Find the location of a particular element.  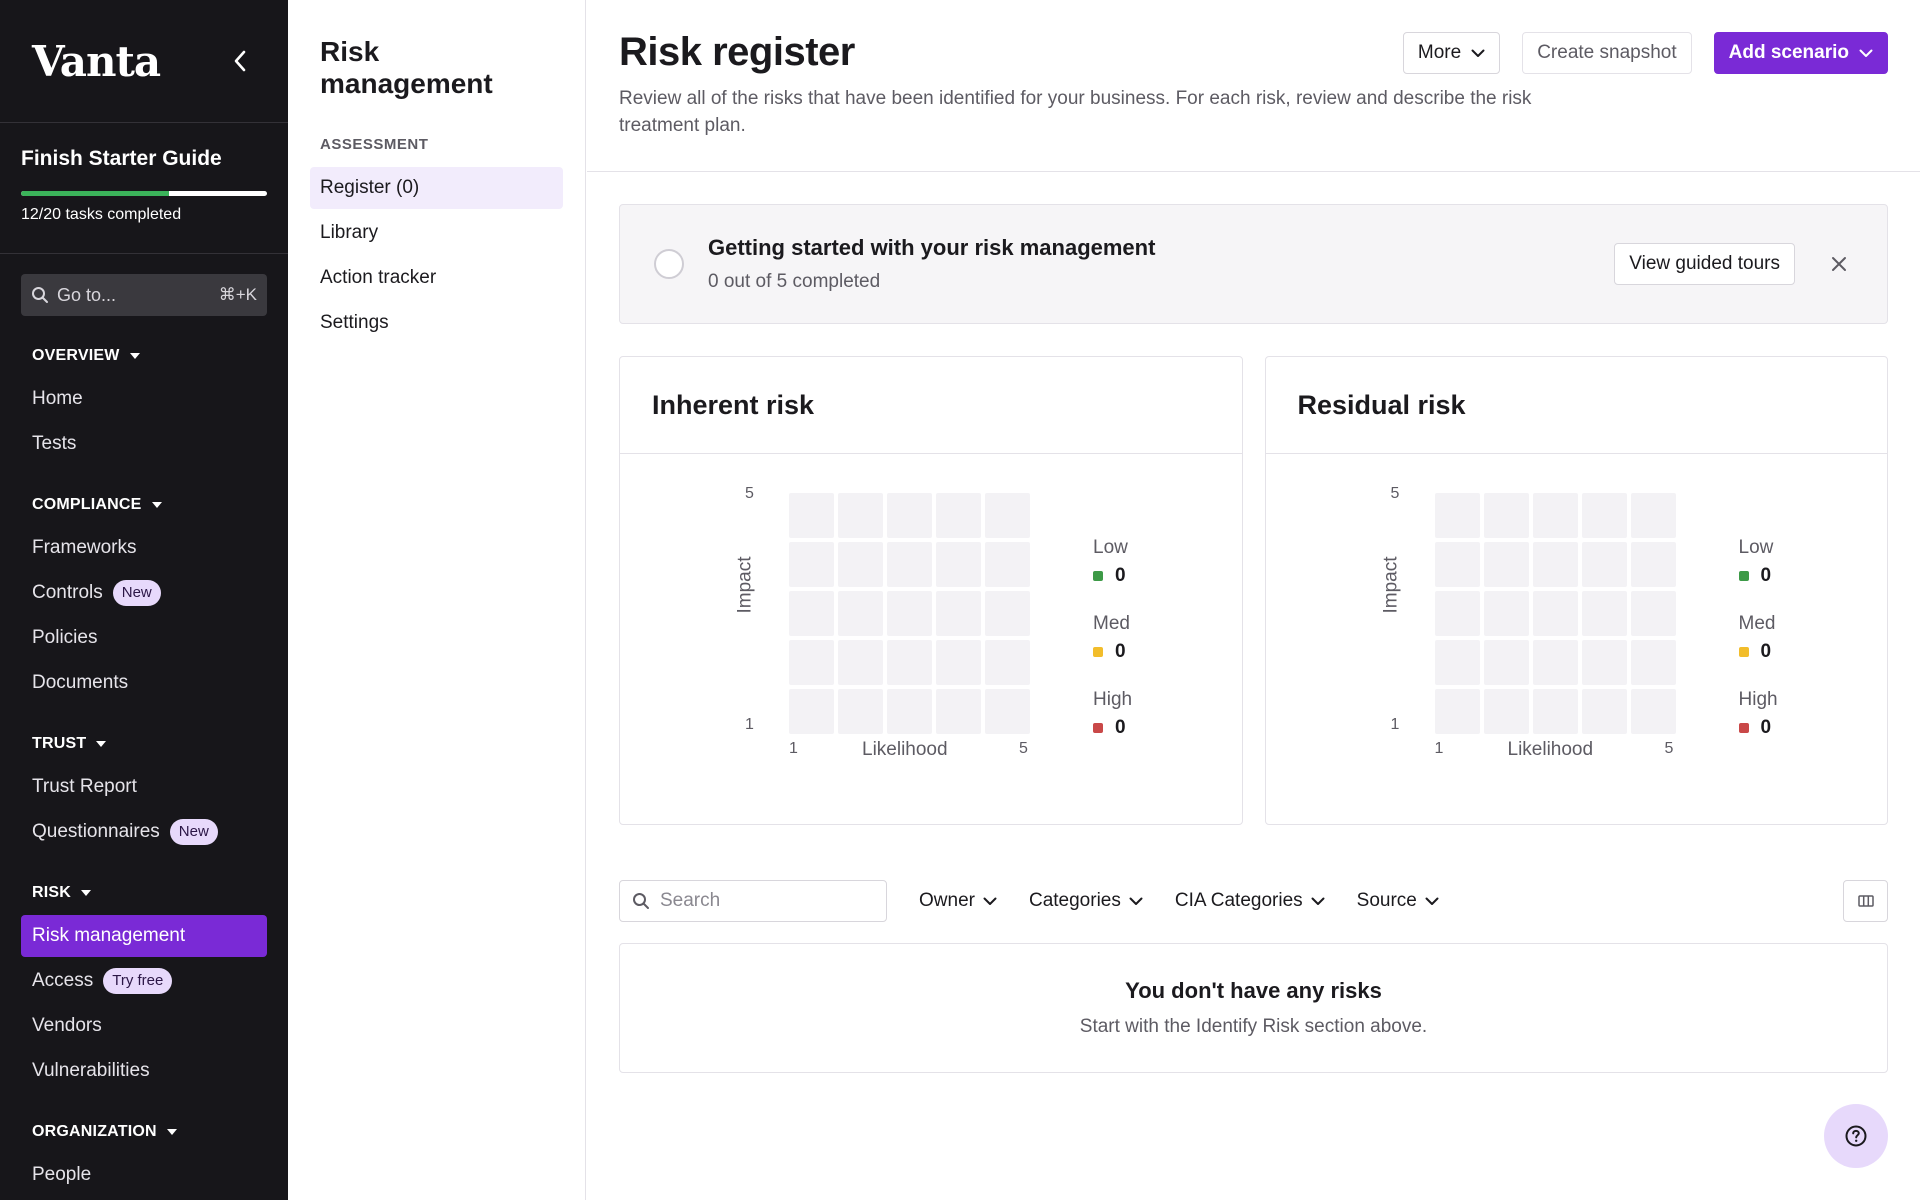

more-button: More is located at coordinates (1451, 53).